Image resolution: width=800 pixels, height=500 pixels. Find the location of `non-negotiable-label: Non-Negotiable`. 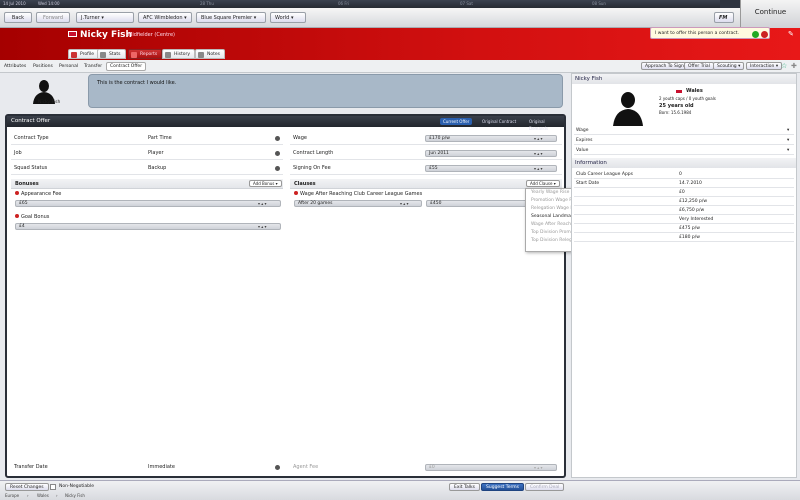

non-negotiable-label: Non-Negotiable is located at coordinates (76, 486).